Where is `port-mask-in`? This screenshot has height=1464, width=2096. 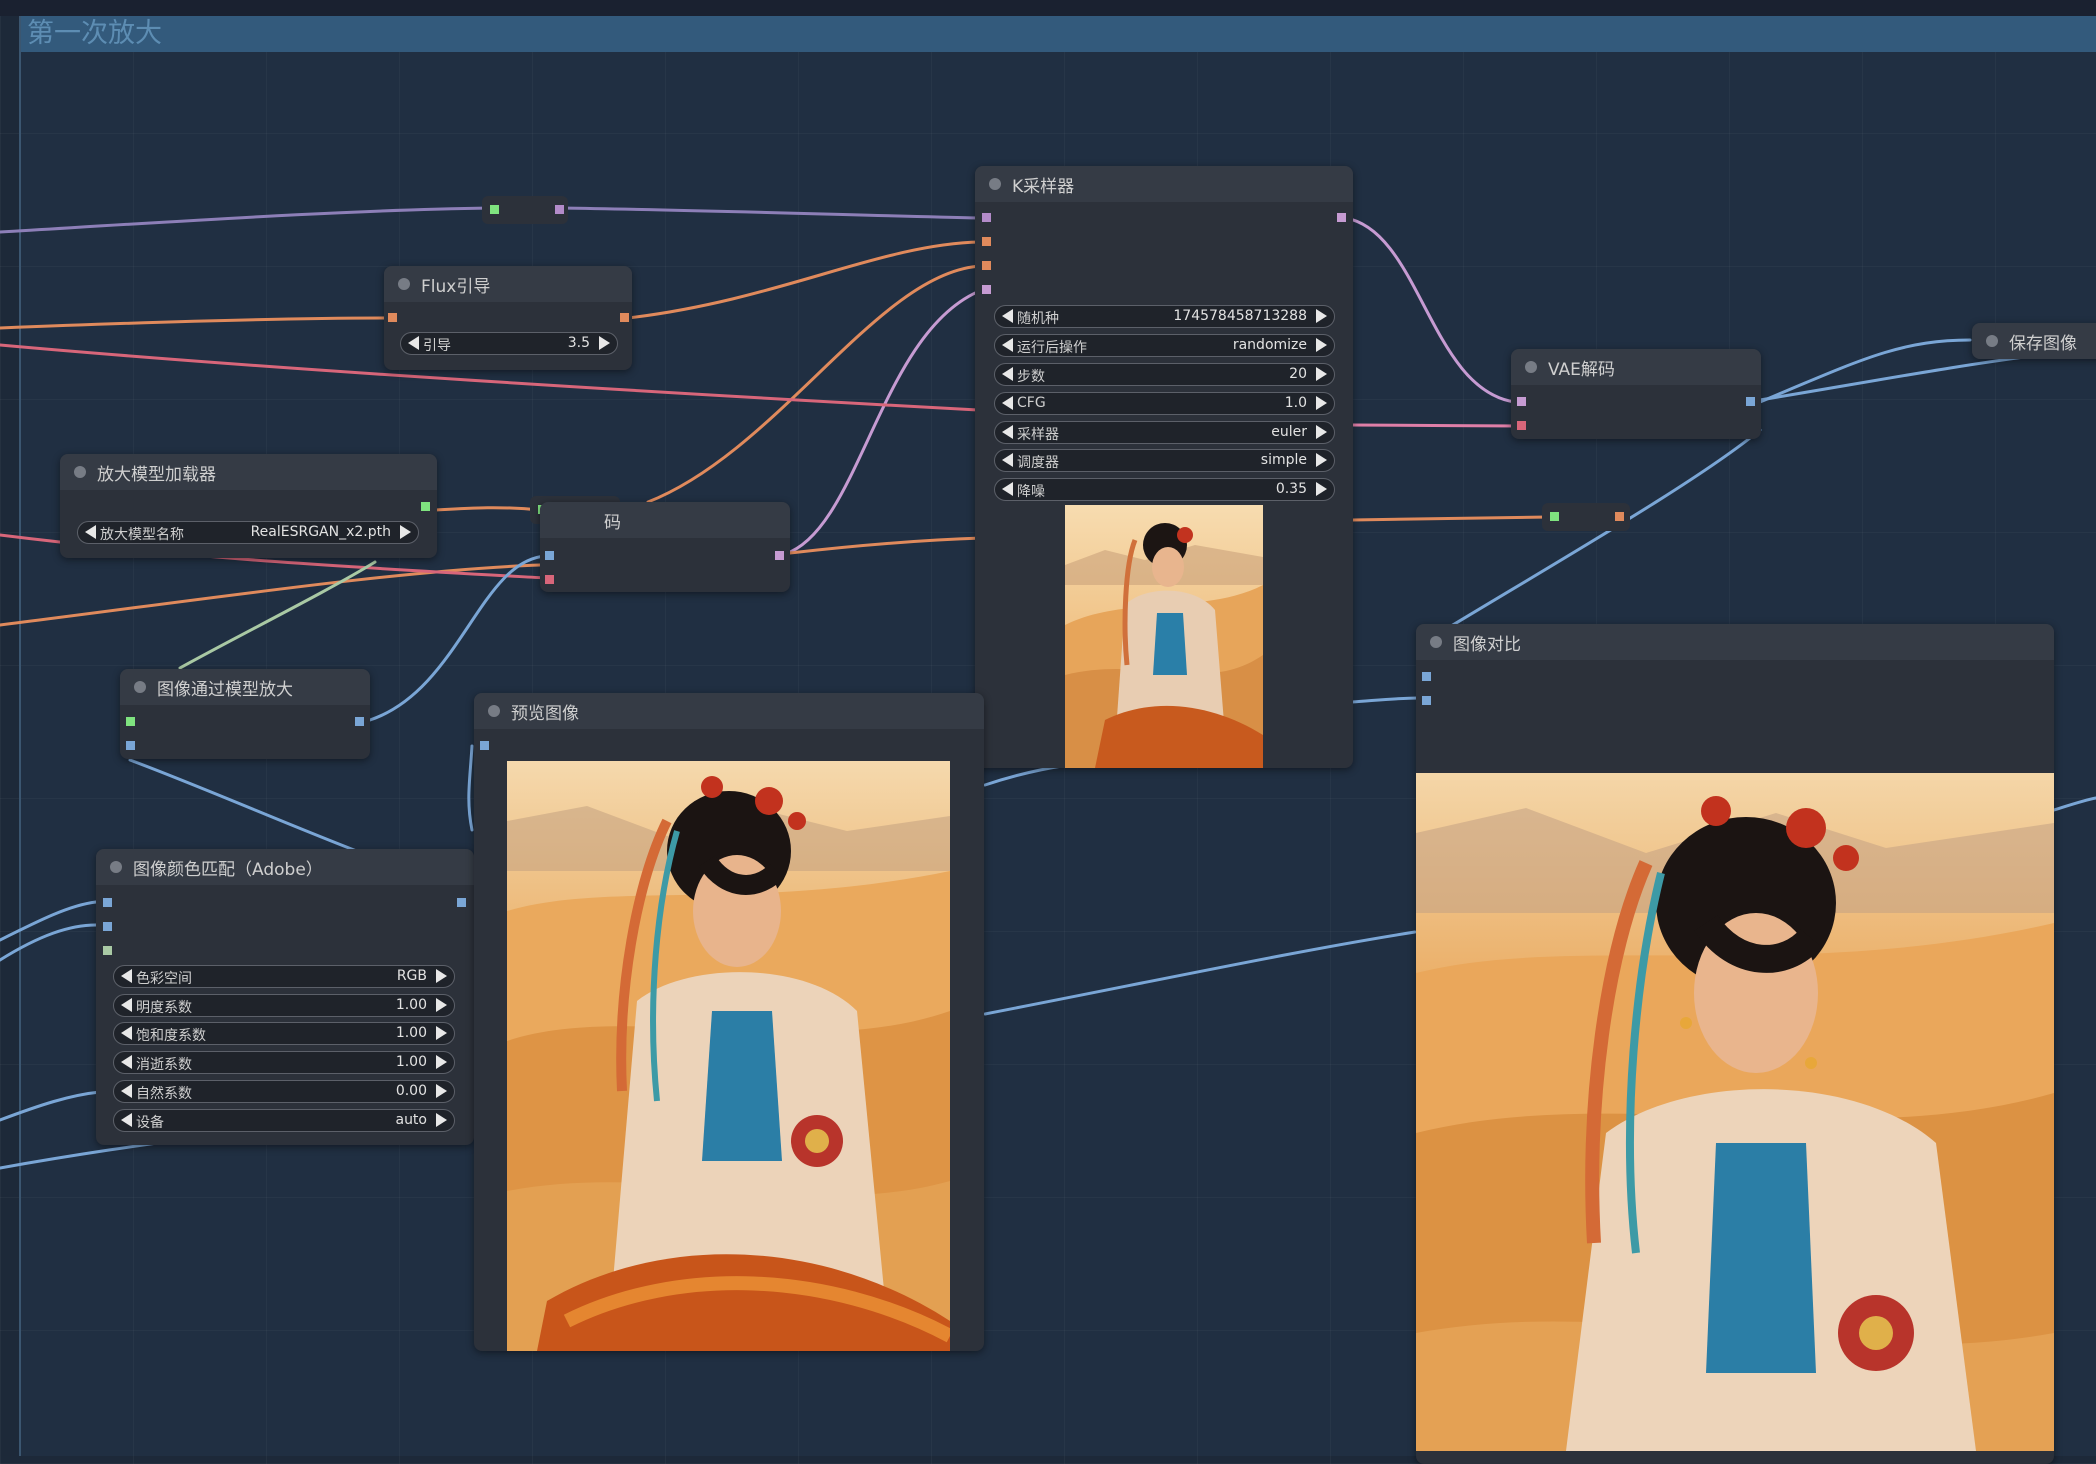 port-mask-in is located at coordinates (107, 950).